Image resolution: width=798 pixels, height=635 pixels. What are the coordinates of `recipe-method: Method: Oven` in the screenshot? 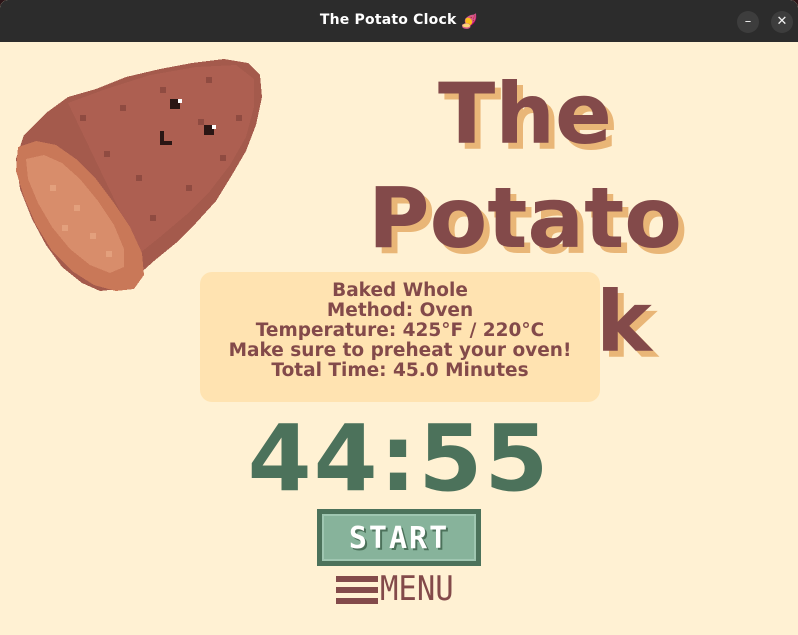 It's located at (400, 310).